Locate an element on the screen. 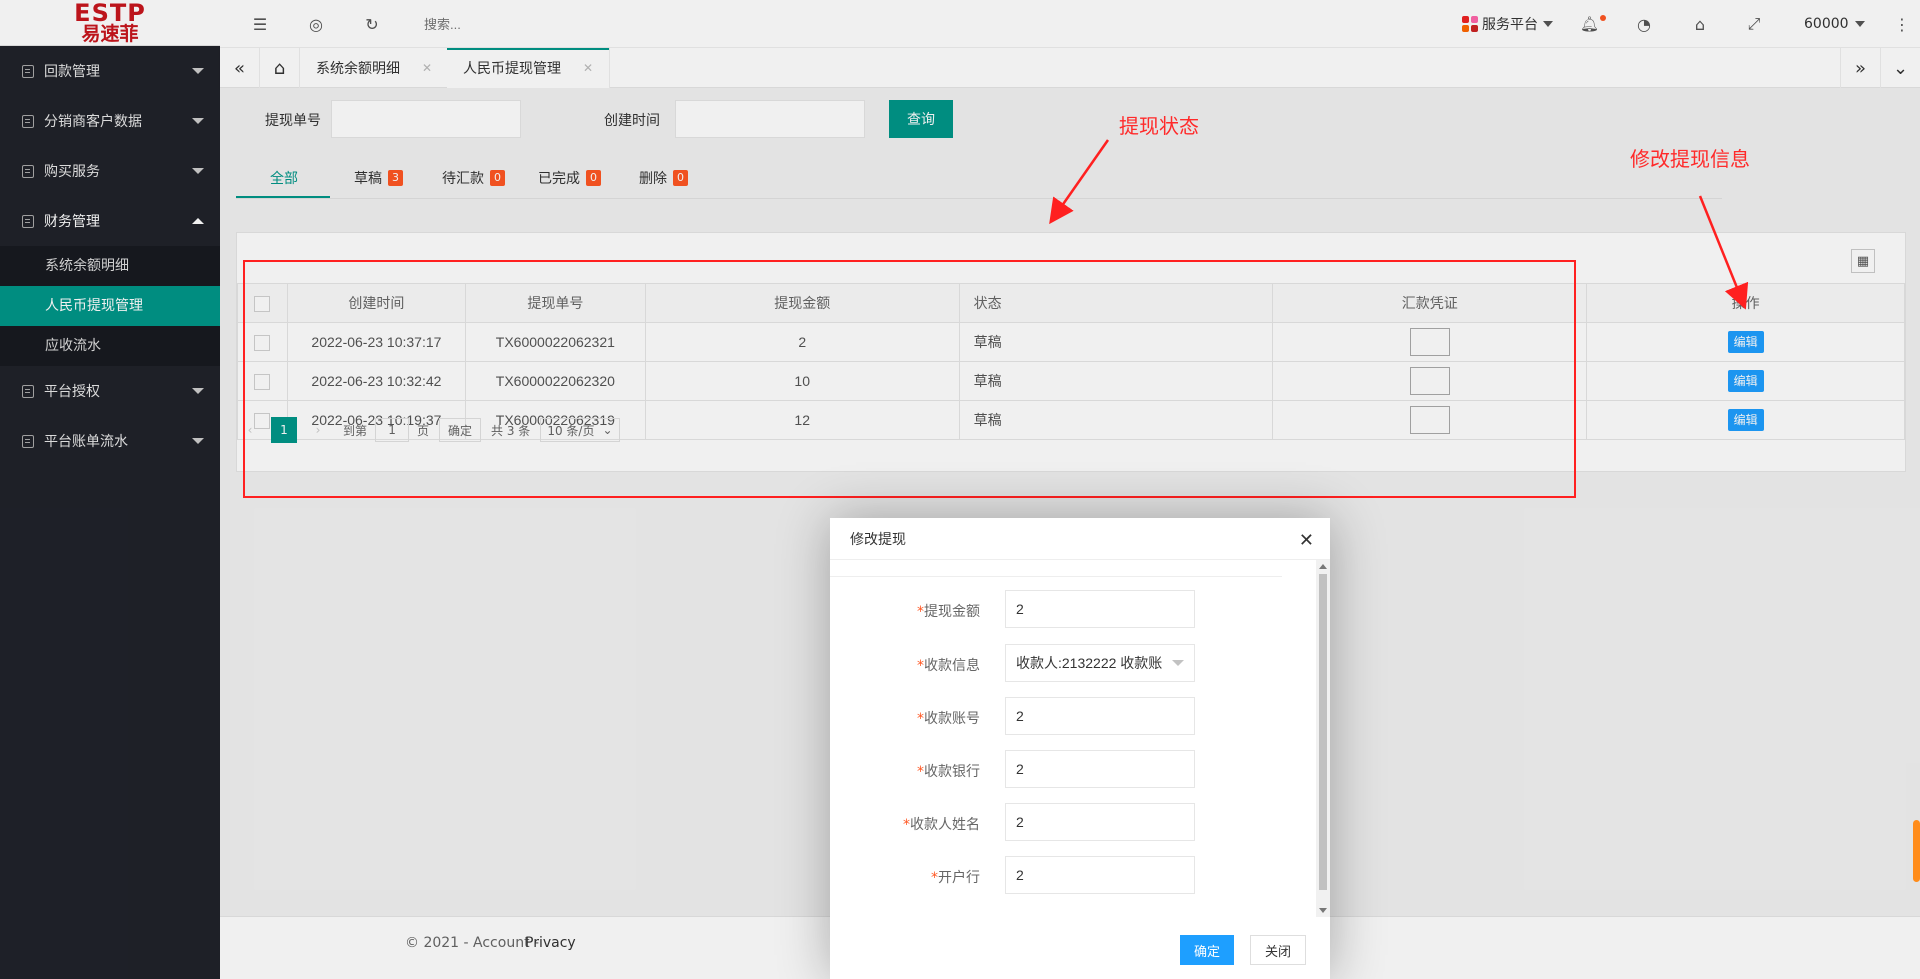  tabs-scroll-left-icon: « is located at coordinates (240, 68).